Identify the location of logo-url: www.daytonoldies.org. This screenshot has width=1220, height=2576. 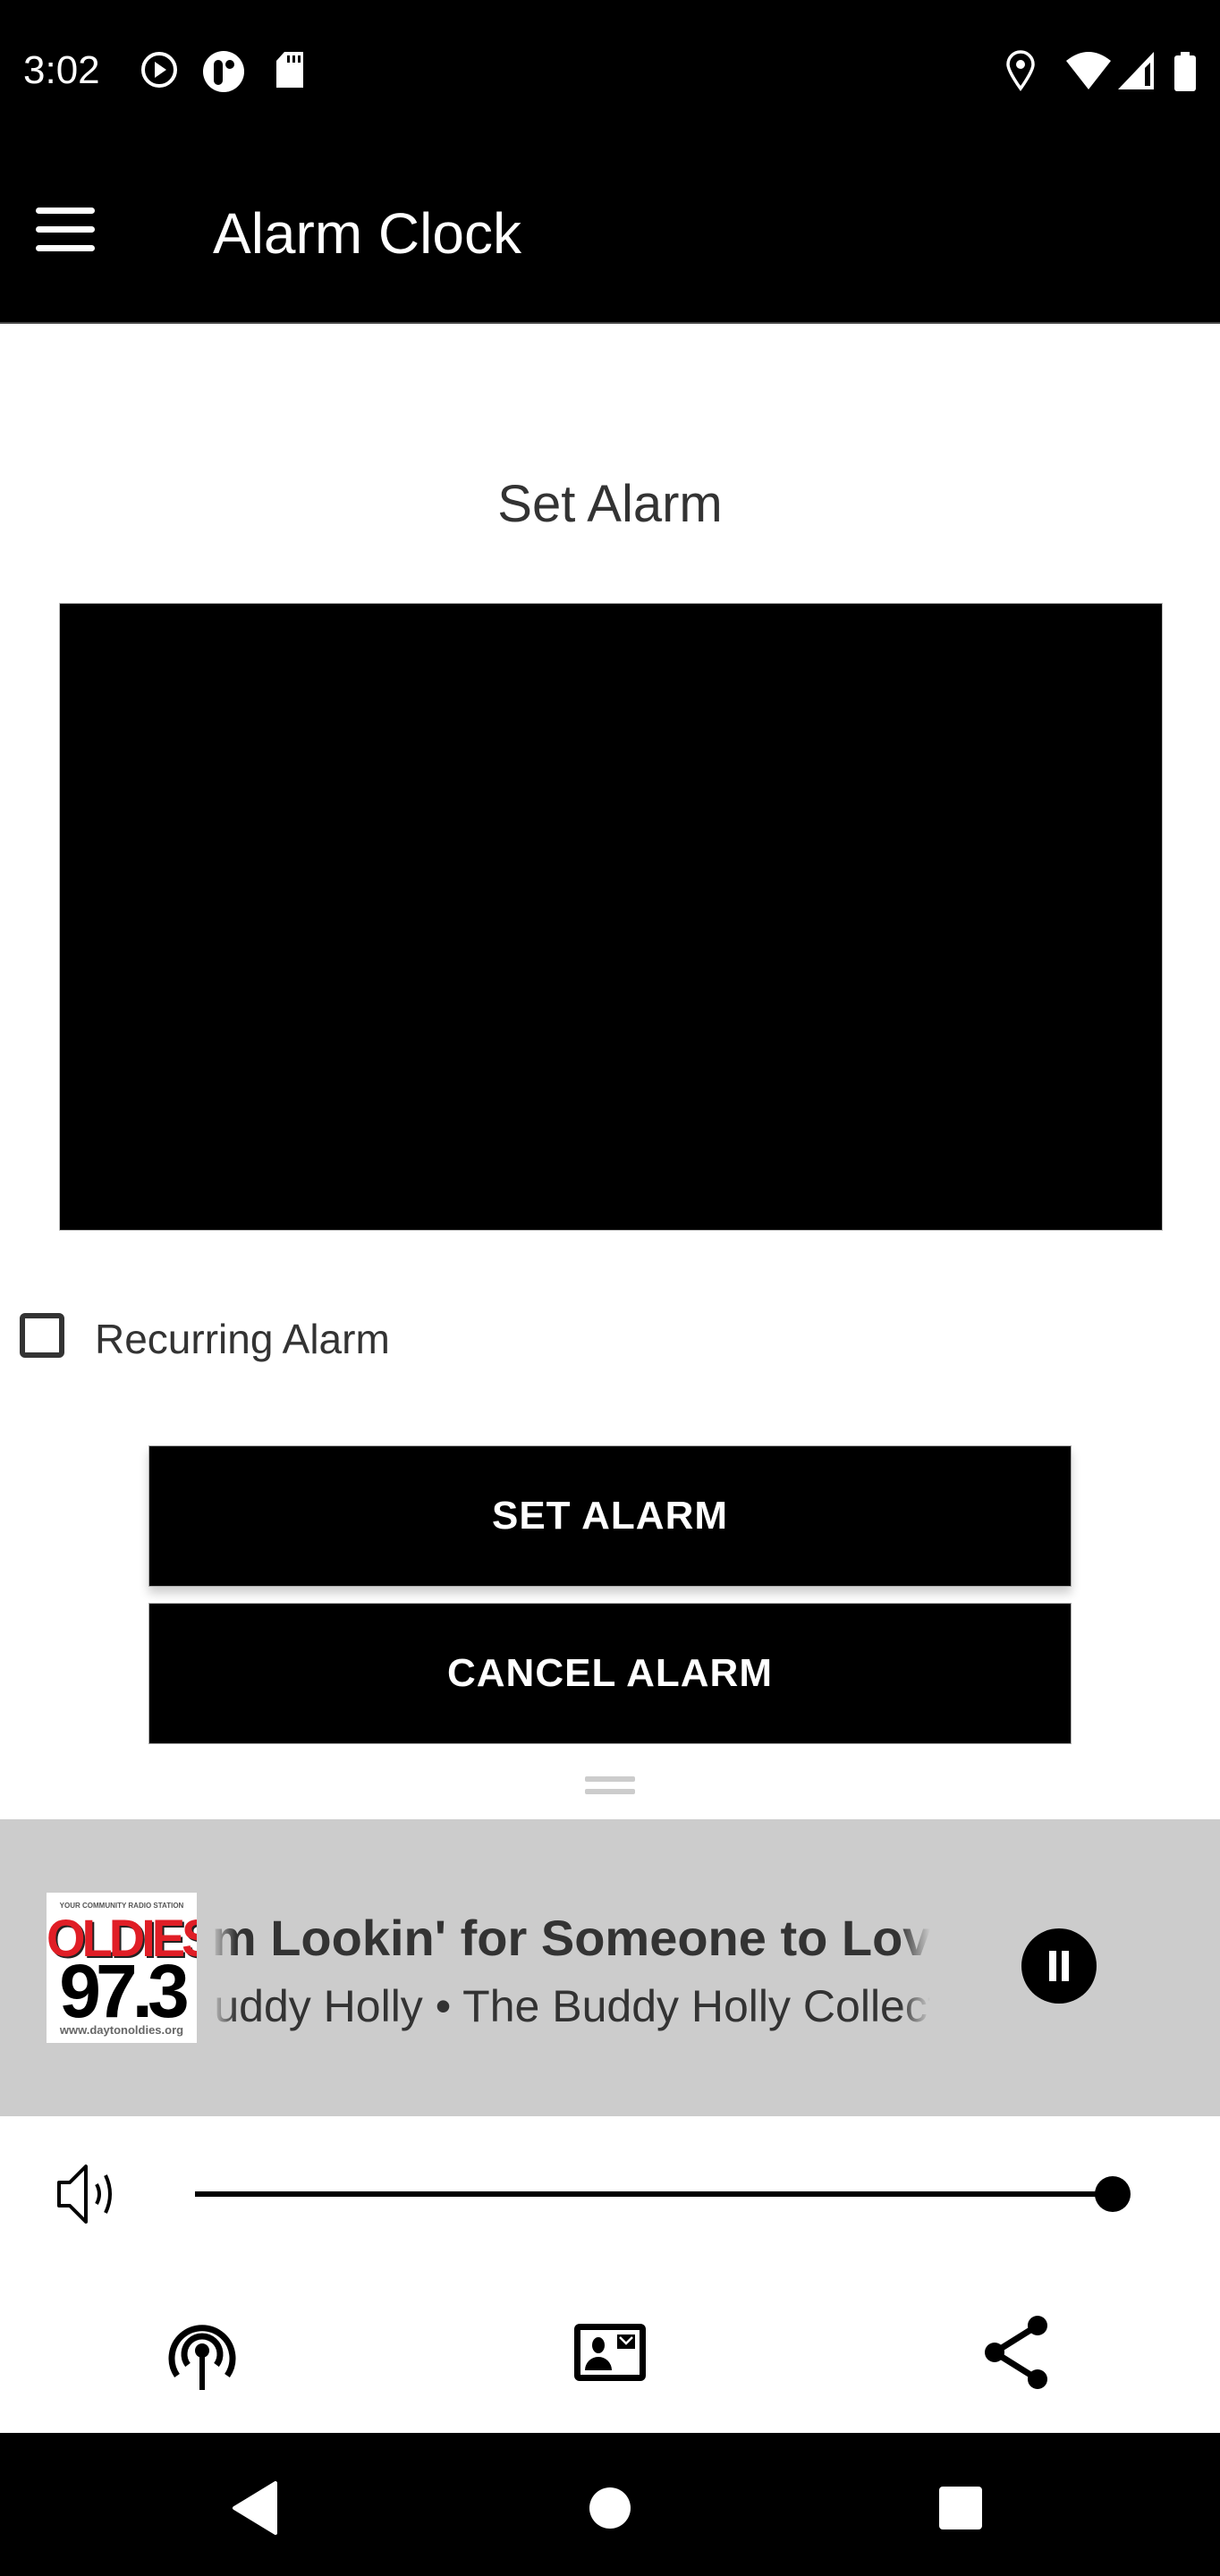
(121, 2030).